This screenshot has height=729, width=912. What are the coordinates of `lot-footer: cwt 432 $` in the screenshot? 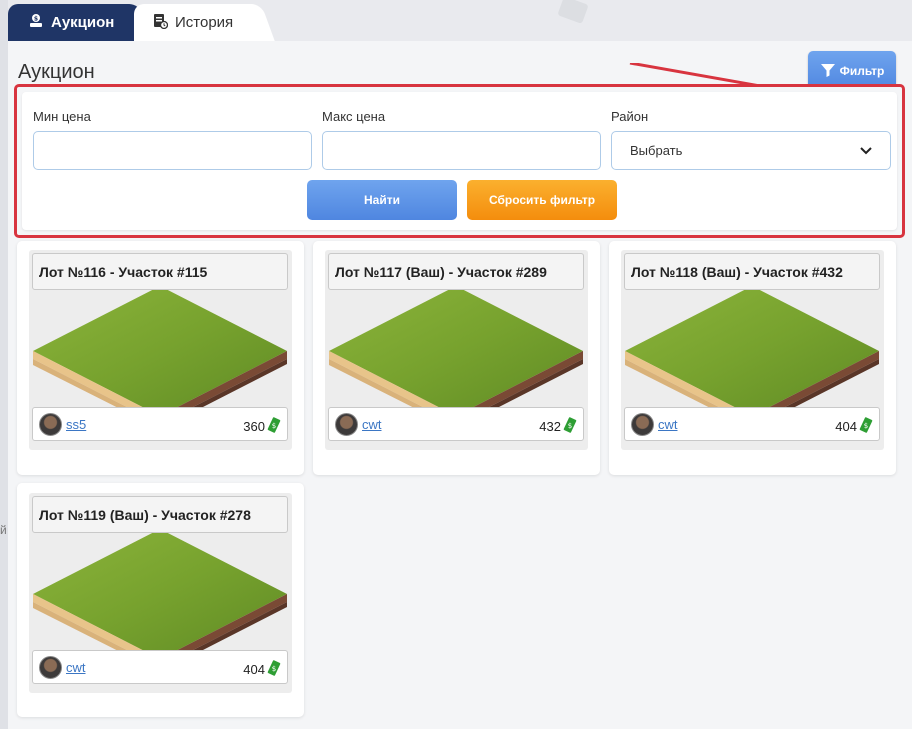 It's located at (456, 424).